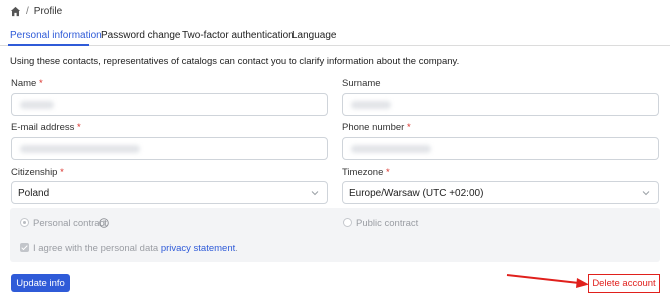 The width and height of the screenshot is (670, 306). What do you see at coordinates (361, 83) in the screenshot?
I see `surname-label: Surname` at bounding box center [361, 83].